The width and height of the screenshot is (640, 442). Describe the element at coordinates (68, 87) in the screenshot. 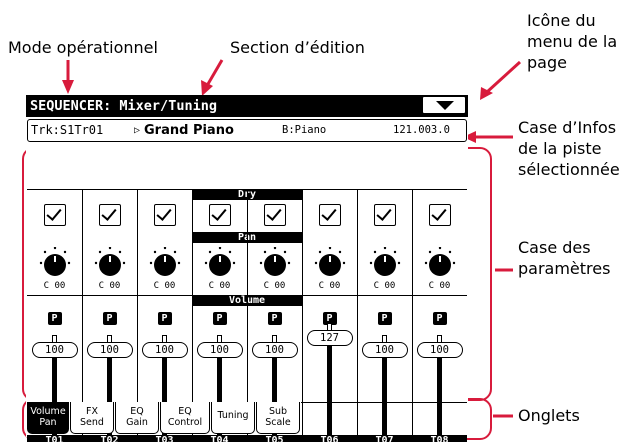

I see `mode-arrowhead` at that location.